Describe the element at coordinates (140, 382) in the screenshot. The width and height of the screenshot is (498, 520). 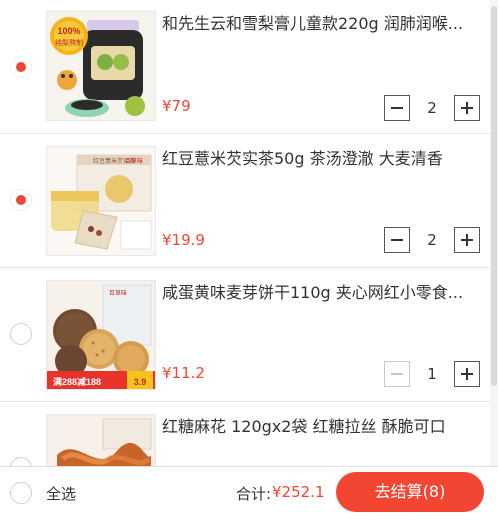
I see `promo-price-text: 3.9` at that location.